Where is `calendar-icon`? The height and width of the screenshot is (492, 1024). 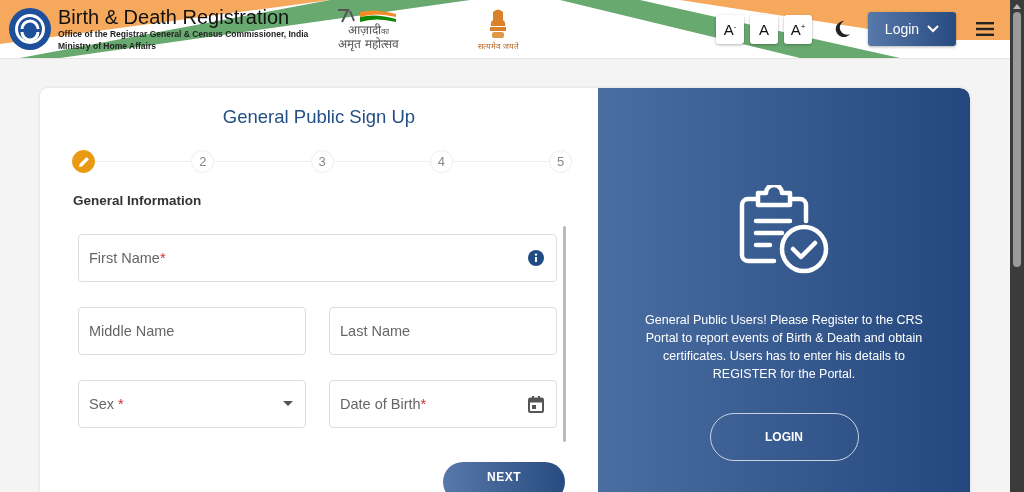
calendar-icon is located at coordinates (536, 404).